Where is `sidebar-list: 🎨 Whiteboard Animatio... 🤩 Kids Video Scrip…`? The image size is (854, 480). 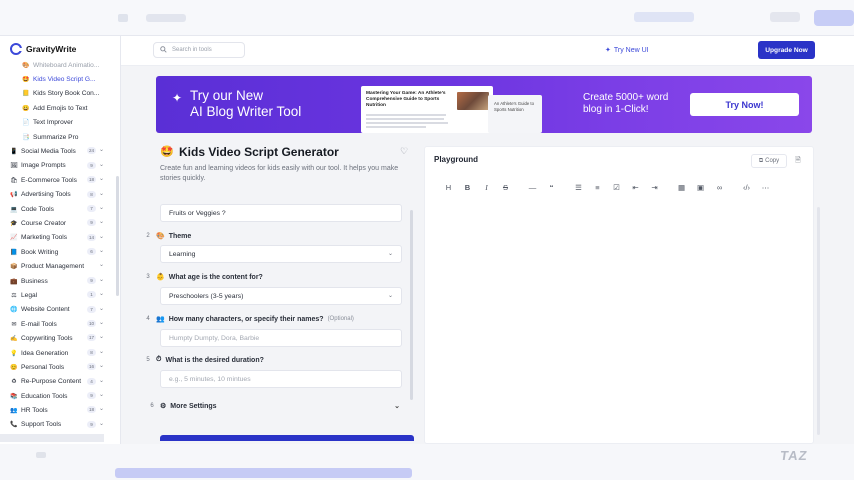
sidebar-list: 🎨 Whiteboard Animatio... 🤩 Kids Video Scrip… is located at coordinates (60, 245).